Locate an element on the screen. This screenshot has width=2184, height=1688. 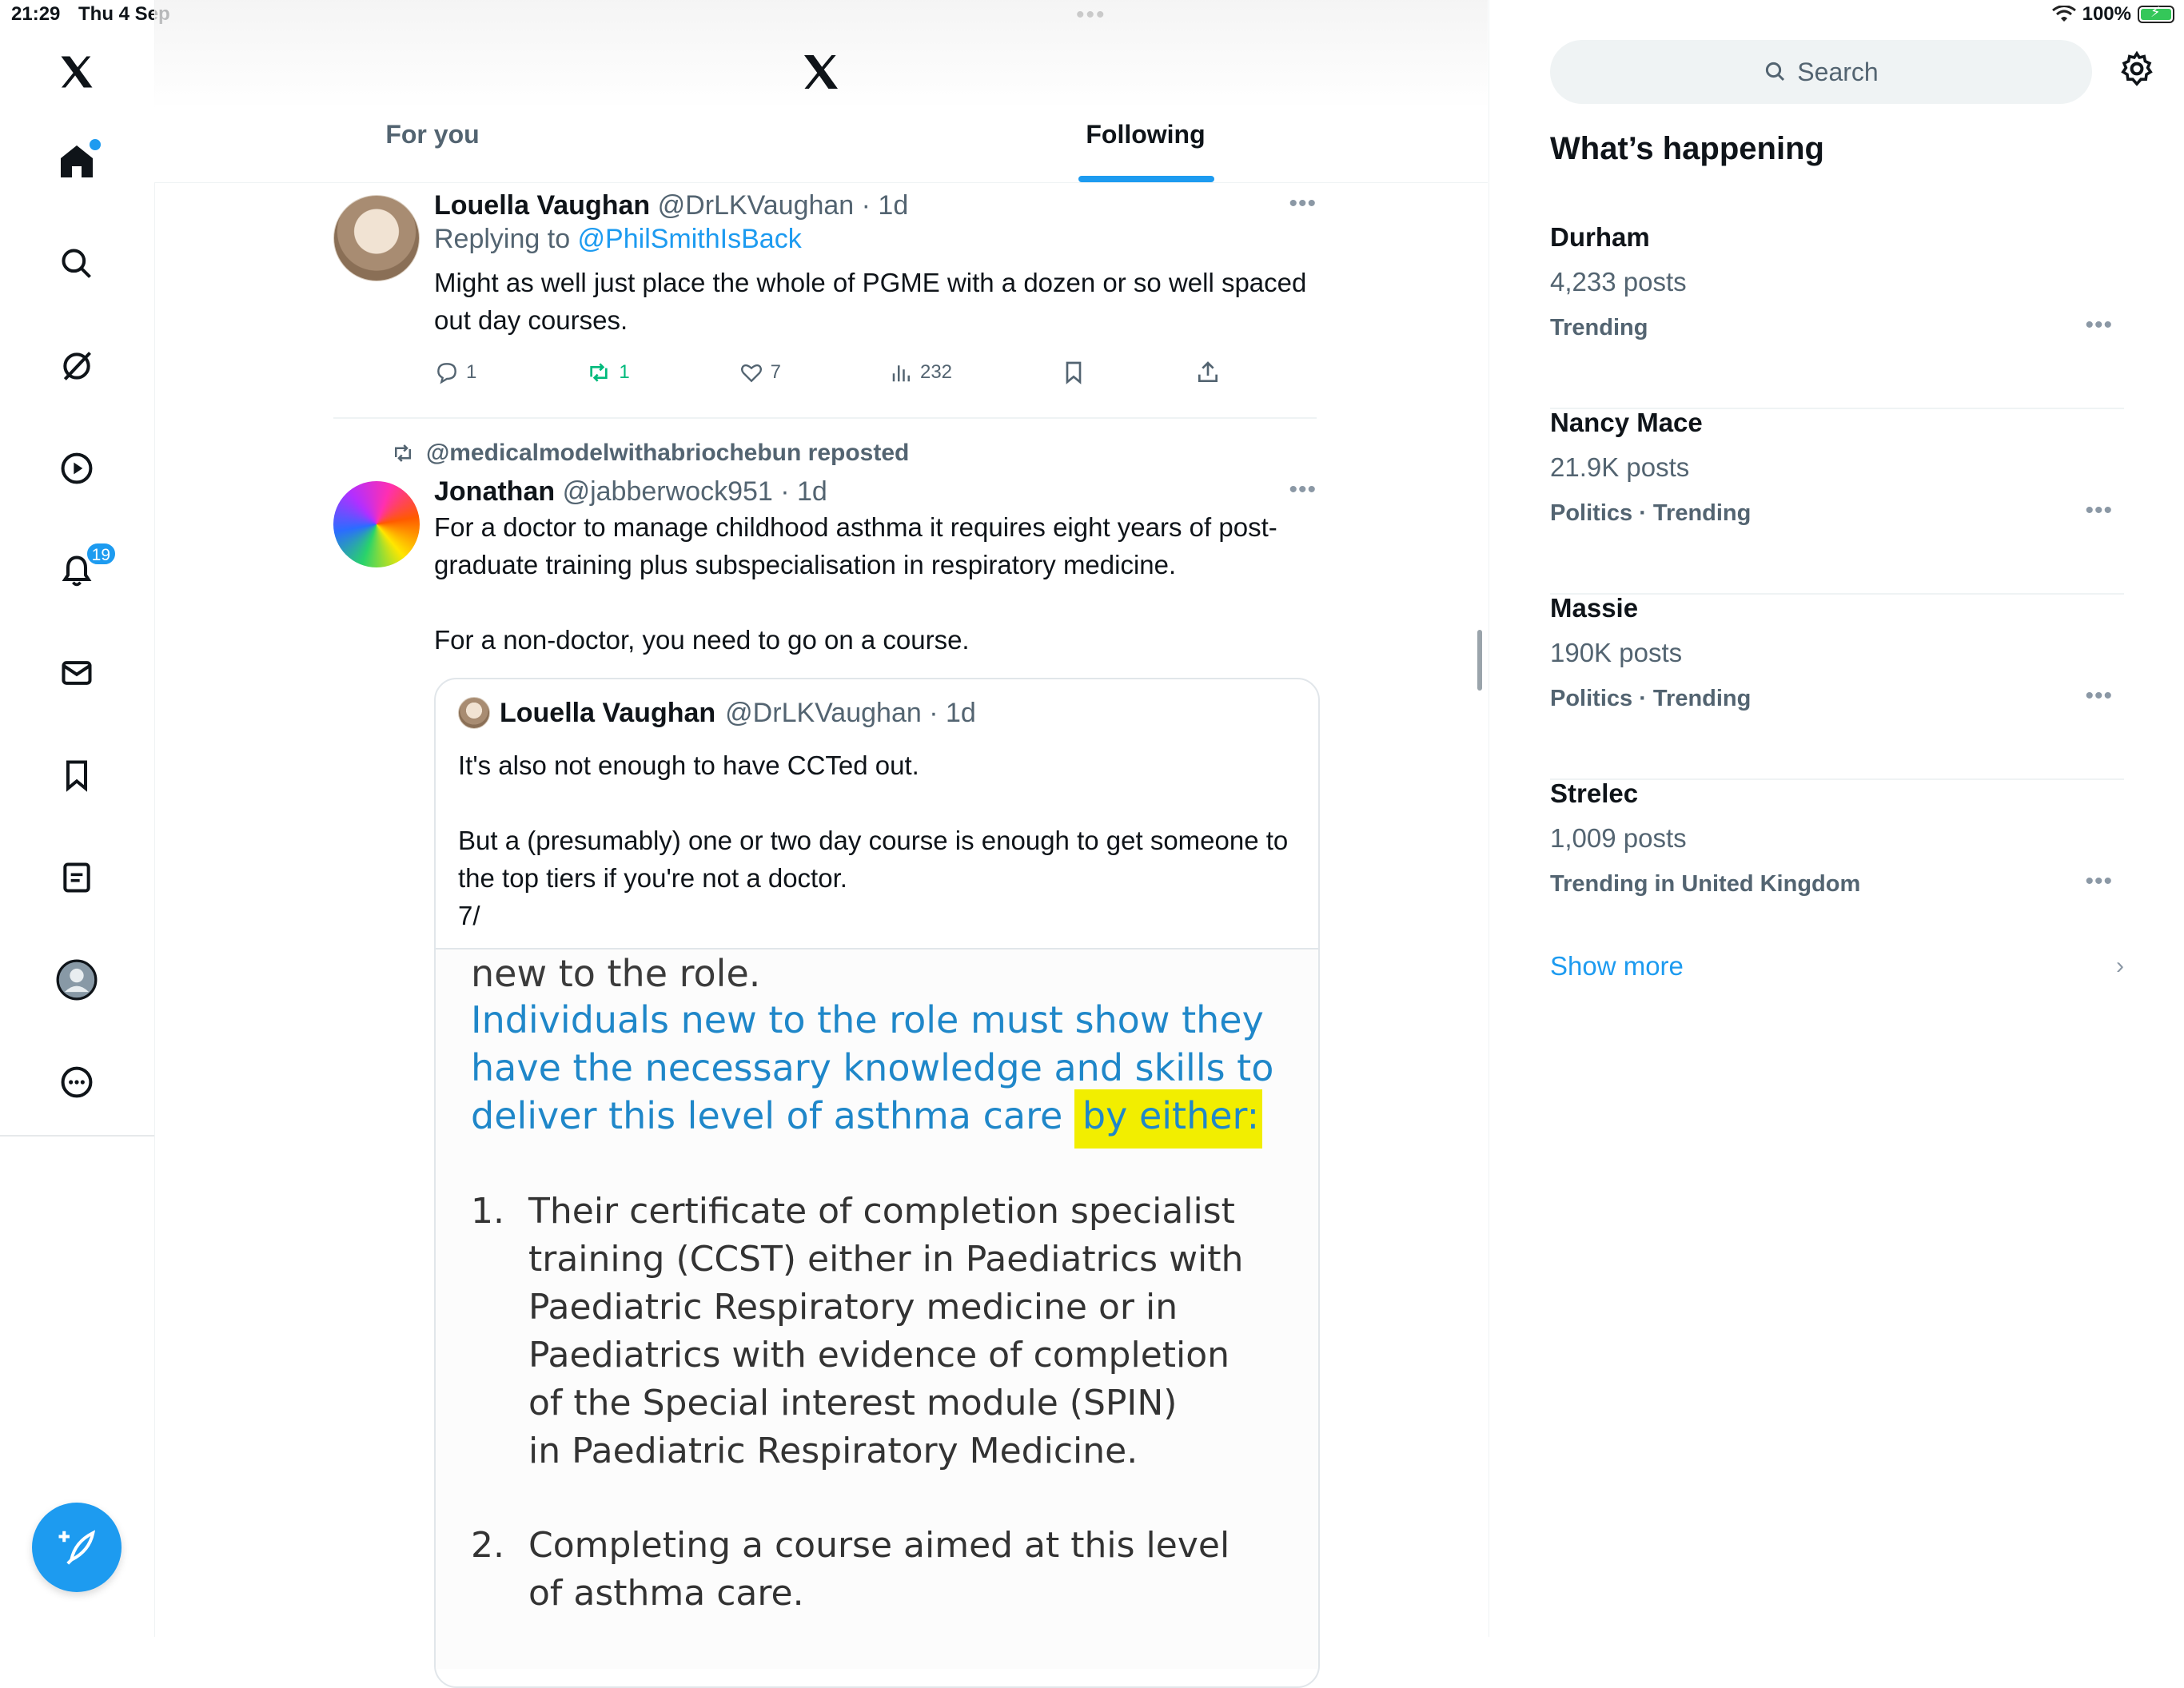
views-button: 232 is located at coordinates (921, 372).